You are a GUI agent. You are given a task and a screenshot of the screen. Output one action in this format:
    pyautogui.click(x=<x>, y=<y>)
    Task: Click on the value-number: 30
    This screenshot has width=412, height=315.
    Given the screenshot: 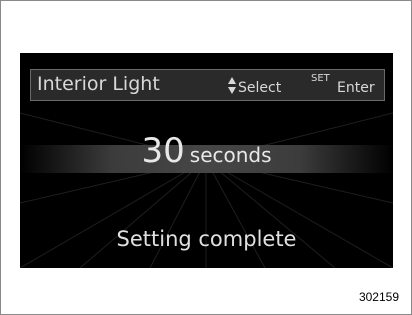 What is the action you would take?
    pyautogui.click(x=163, y=151)
    